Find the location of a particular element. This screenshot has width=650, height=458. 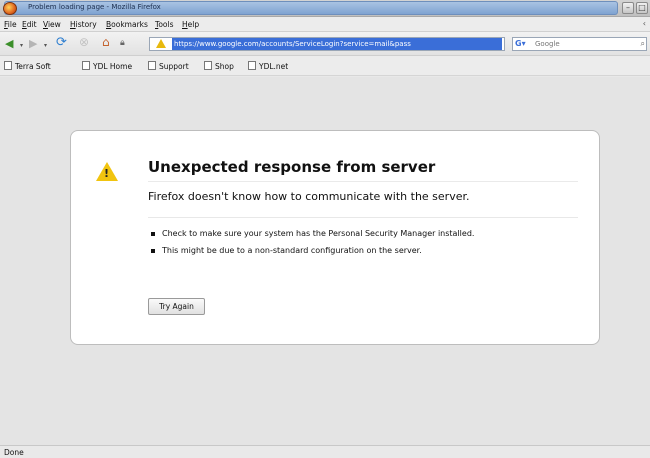

menu-overflow-icon: ‹ is located at coordinates (644, 23).